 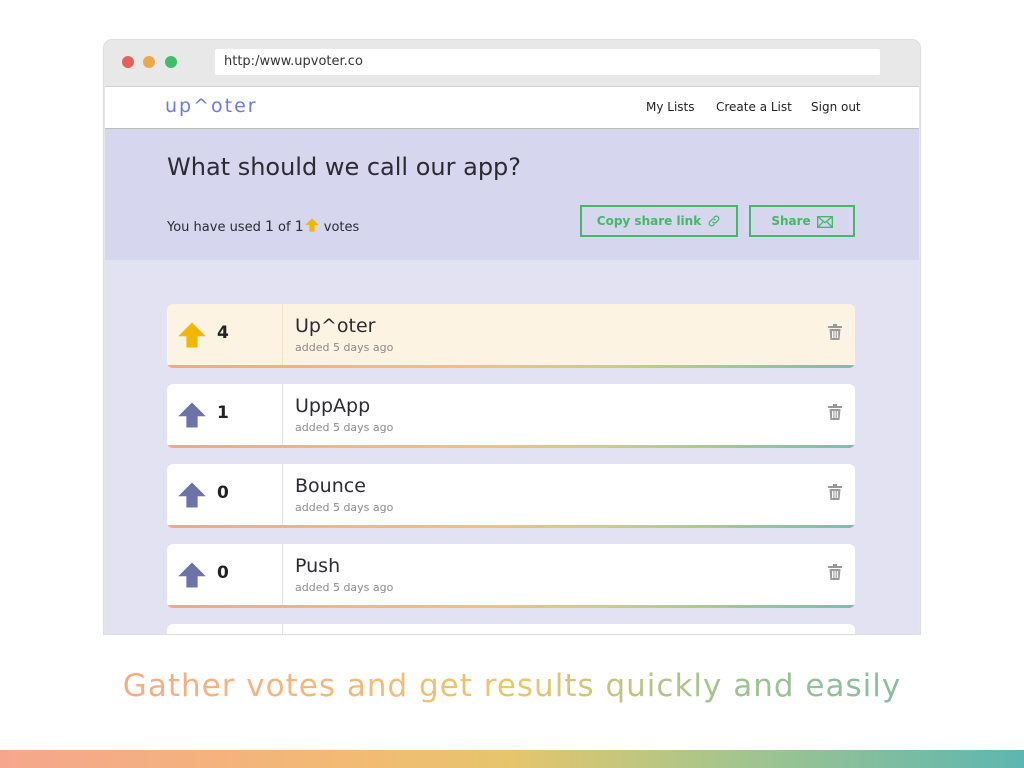 What do you see at coordinates (512, 107) in the screenshot?
I see `navbar: up^oter My Lists Create a List Sign out` at bounding box center [512, 107].